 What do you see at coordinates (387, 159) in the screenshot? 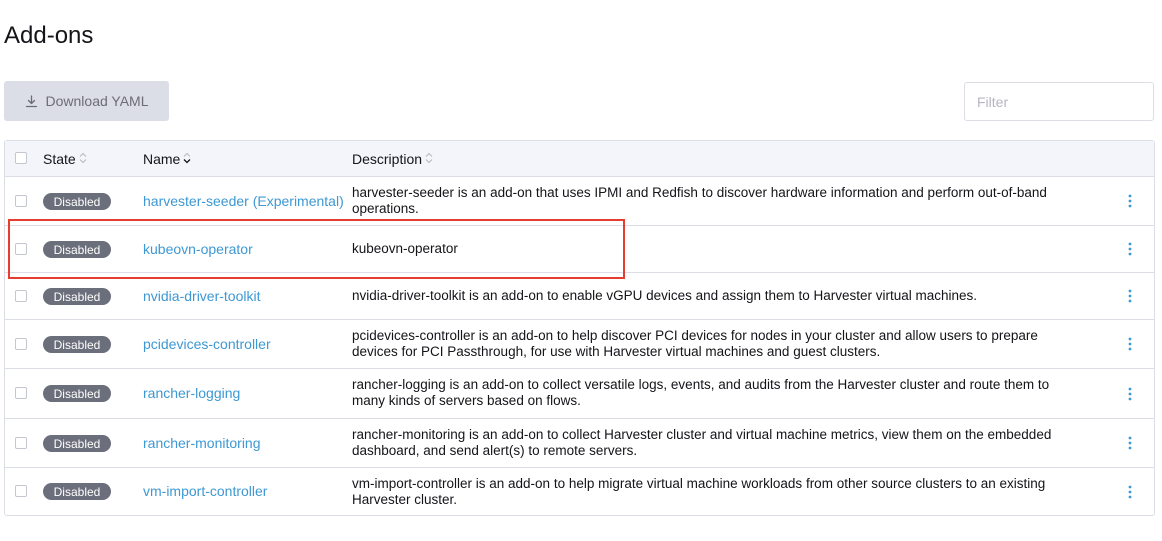
I see `column-header-description-label: Description` at bounding box center [387, 159].